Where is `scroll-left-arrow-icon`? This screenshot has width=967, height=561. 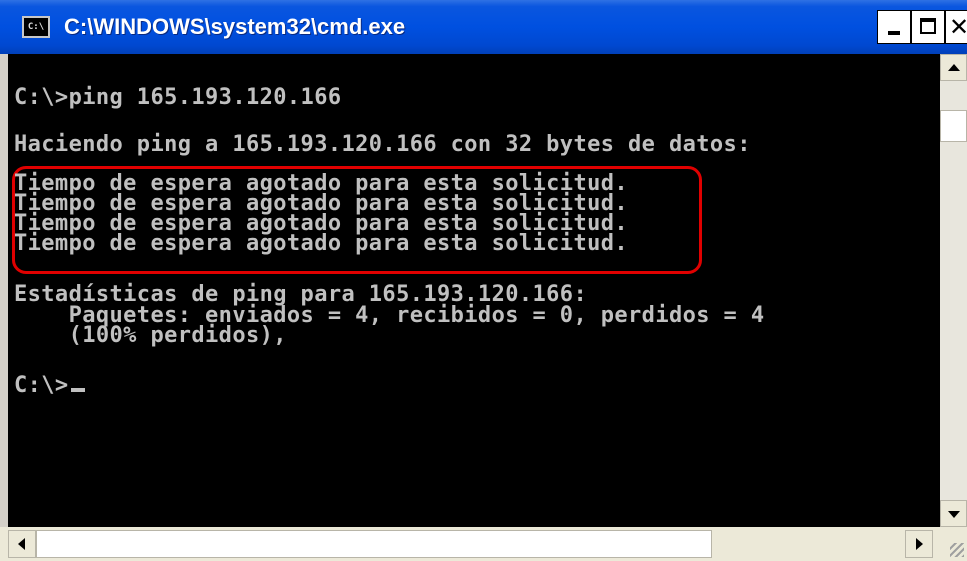 scroll-left-arrow-icon is located at coordinates (21, 544).